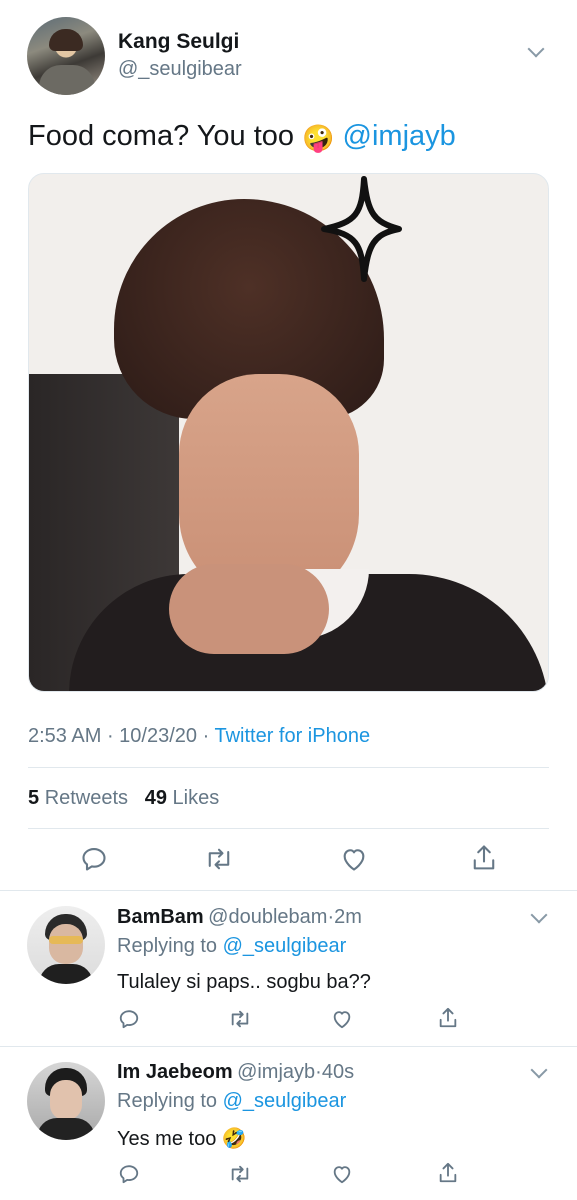 This screenshot has width=577, height=1200. I want to click on mention-link: @imjayb, so click(399, 136).